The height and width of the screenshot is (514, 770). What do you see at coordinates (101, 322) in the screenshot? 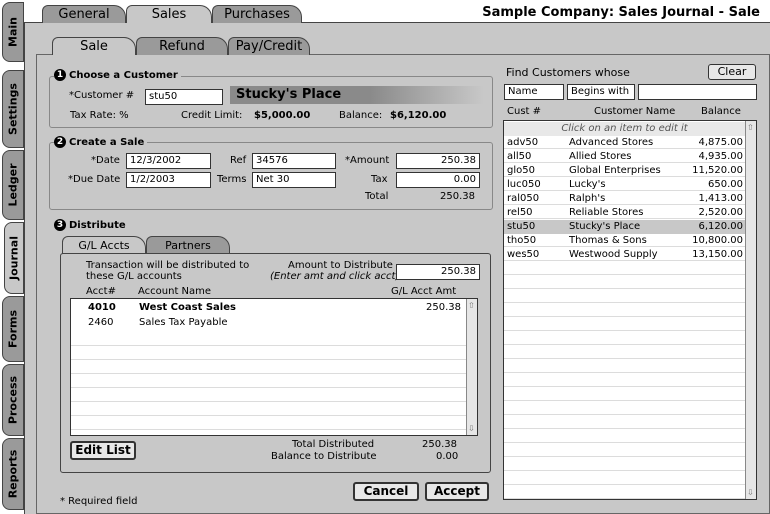
I see `row-acct: 2460` at bounding box center [101, 322].